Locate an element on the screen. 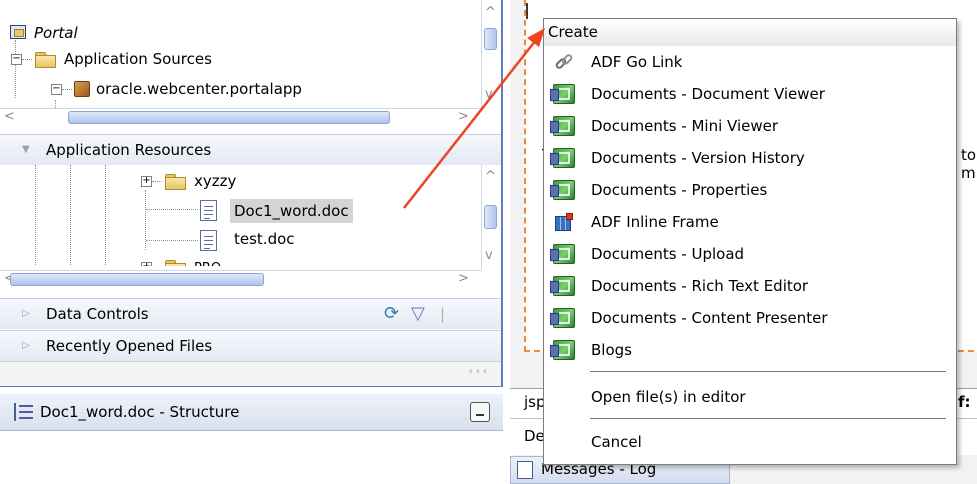 This screenshot has height=484, width=977. arrow-head is located at coordinates (536, 37).